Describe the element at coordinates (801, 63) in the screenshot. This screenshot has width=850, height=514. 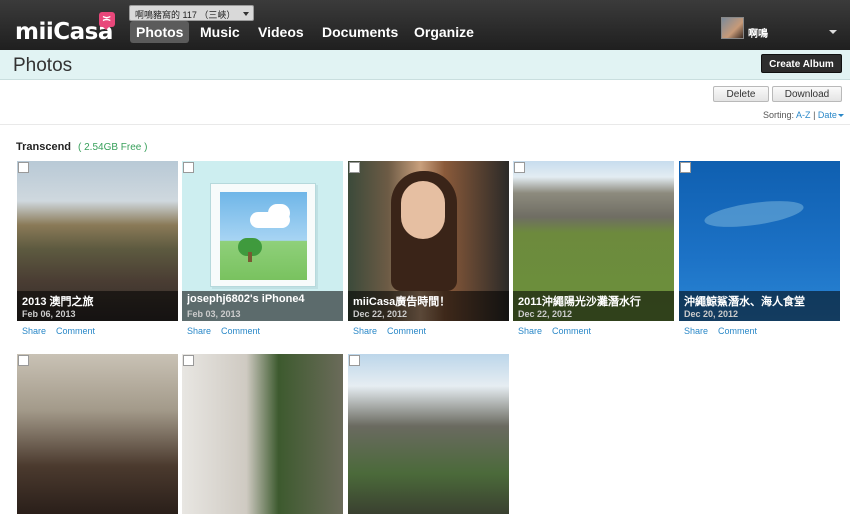
I see `create-album-button: Create Album` at that location.